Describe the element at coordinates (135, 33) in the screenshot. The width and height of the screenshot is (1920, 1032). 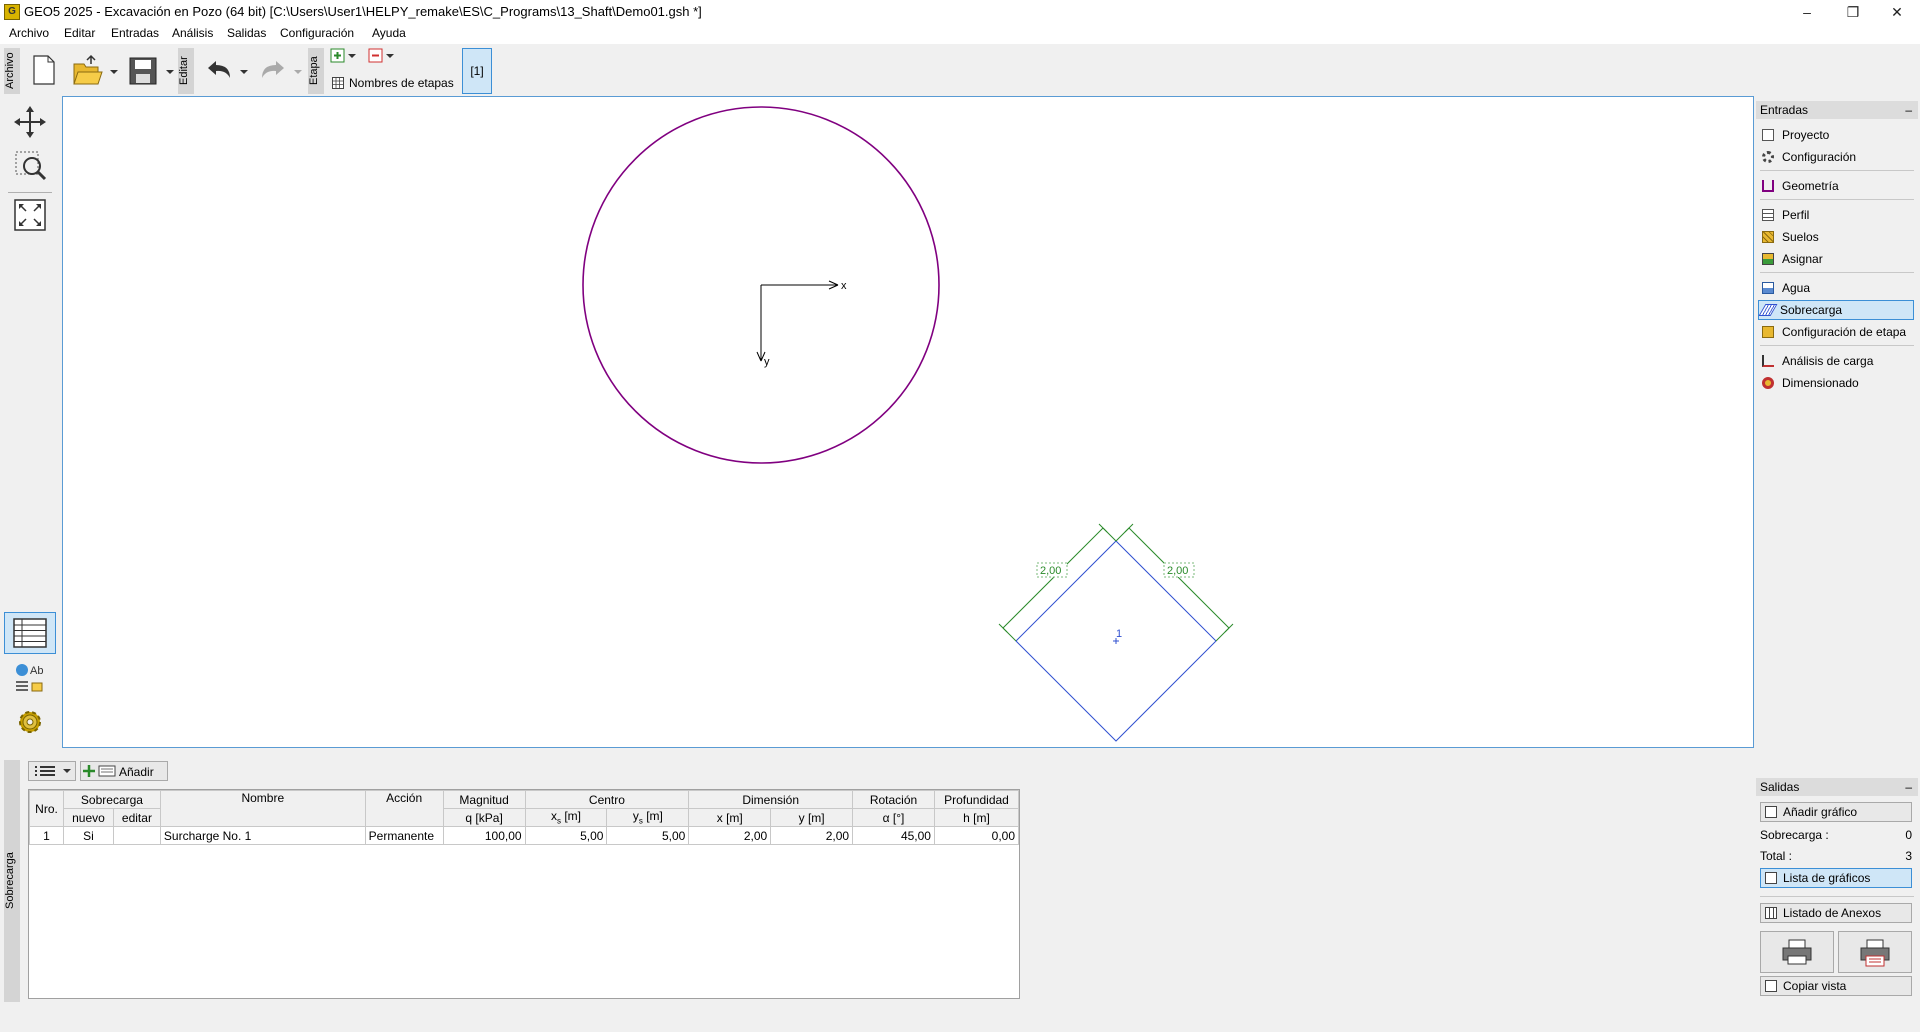
I see `menu-entradas: Entradas` at that location.